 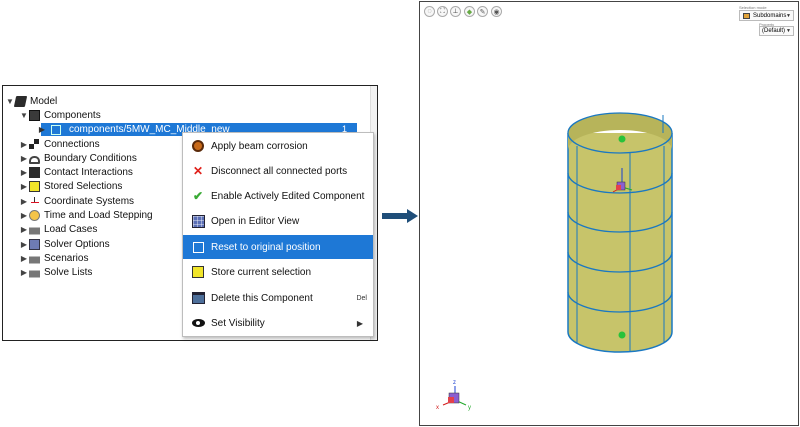 I want to click on lock-icon, so click(x=34, y=159).